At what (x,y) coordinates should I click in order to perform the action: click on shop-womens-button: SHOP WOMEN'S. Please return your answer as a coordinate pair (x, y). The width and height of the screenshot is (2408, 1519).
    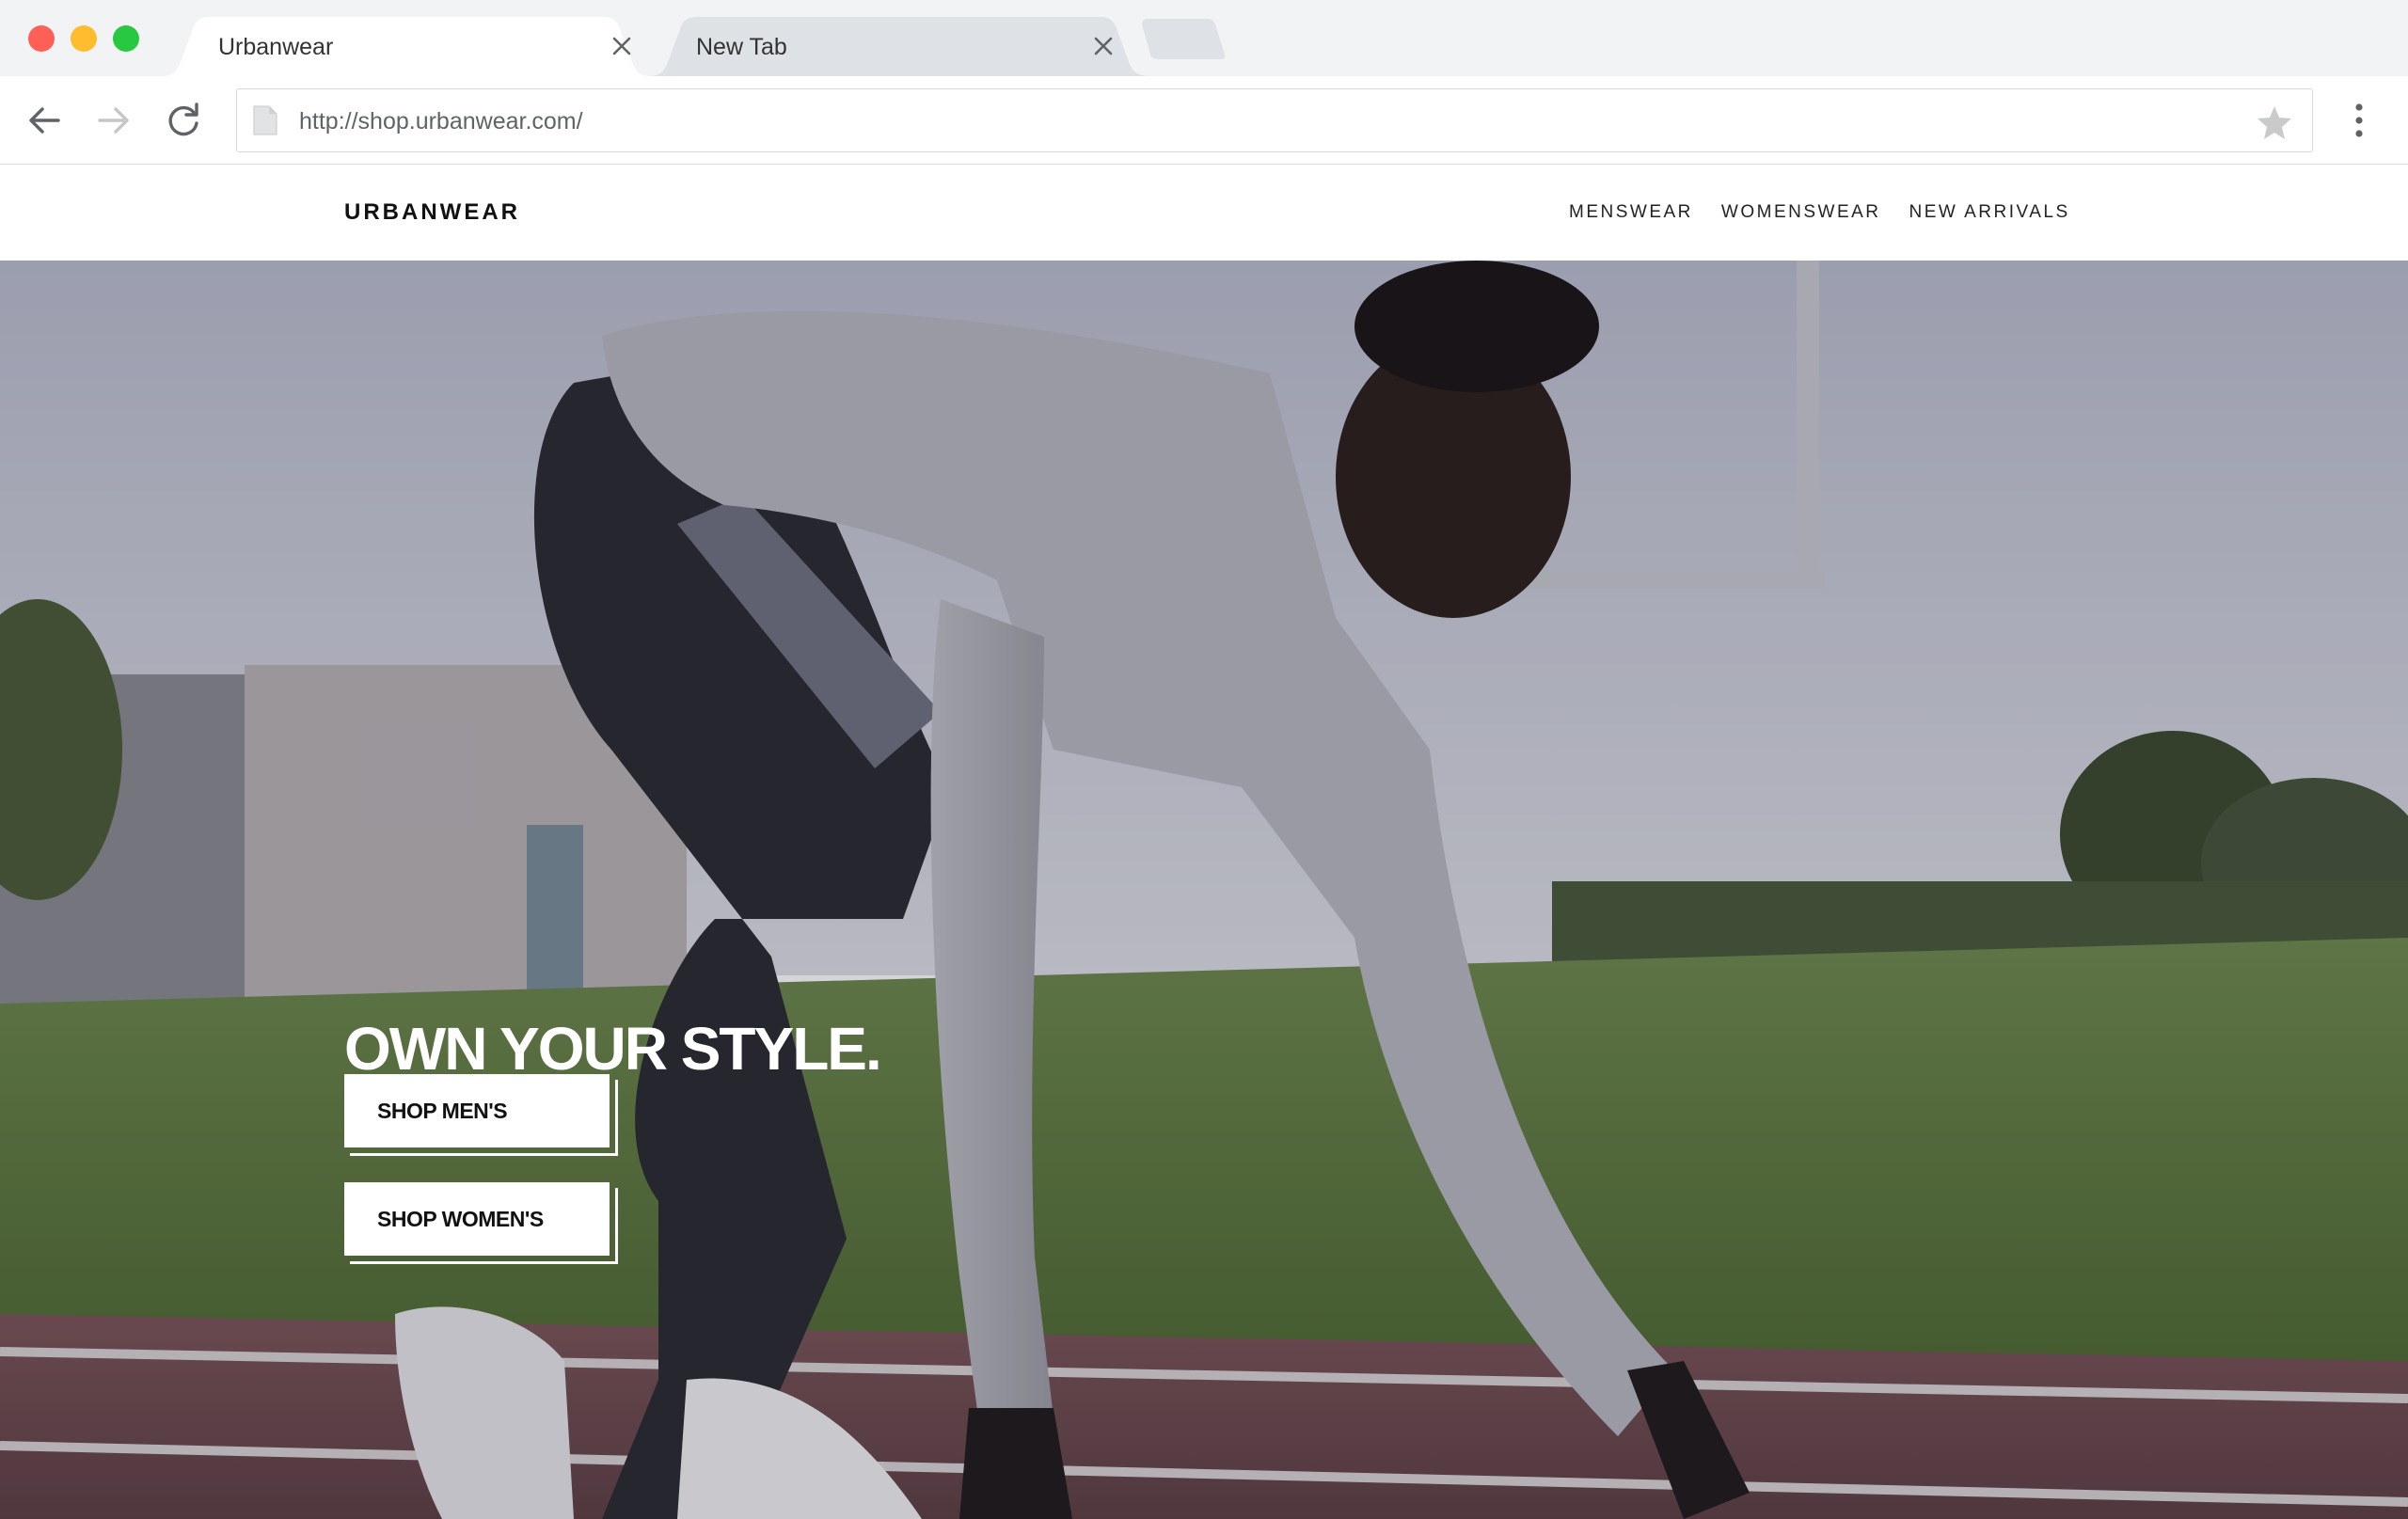
    Looking at the image, I should click on (481, 1223).